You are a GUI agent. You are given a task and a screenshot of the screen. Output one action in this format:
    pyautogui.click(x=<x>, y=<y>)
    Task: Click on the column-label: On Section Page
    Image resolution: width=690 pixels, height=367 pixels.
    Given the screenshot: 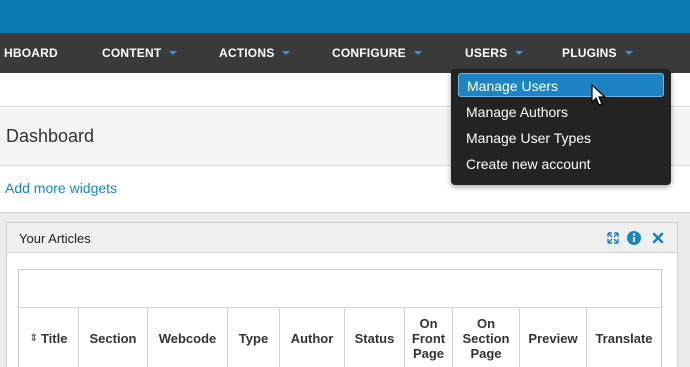 What is the action you would take?
    pyautogui.click(x=486, y=338)
    